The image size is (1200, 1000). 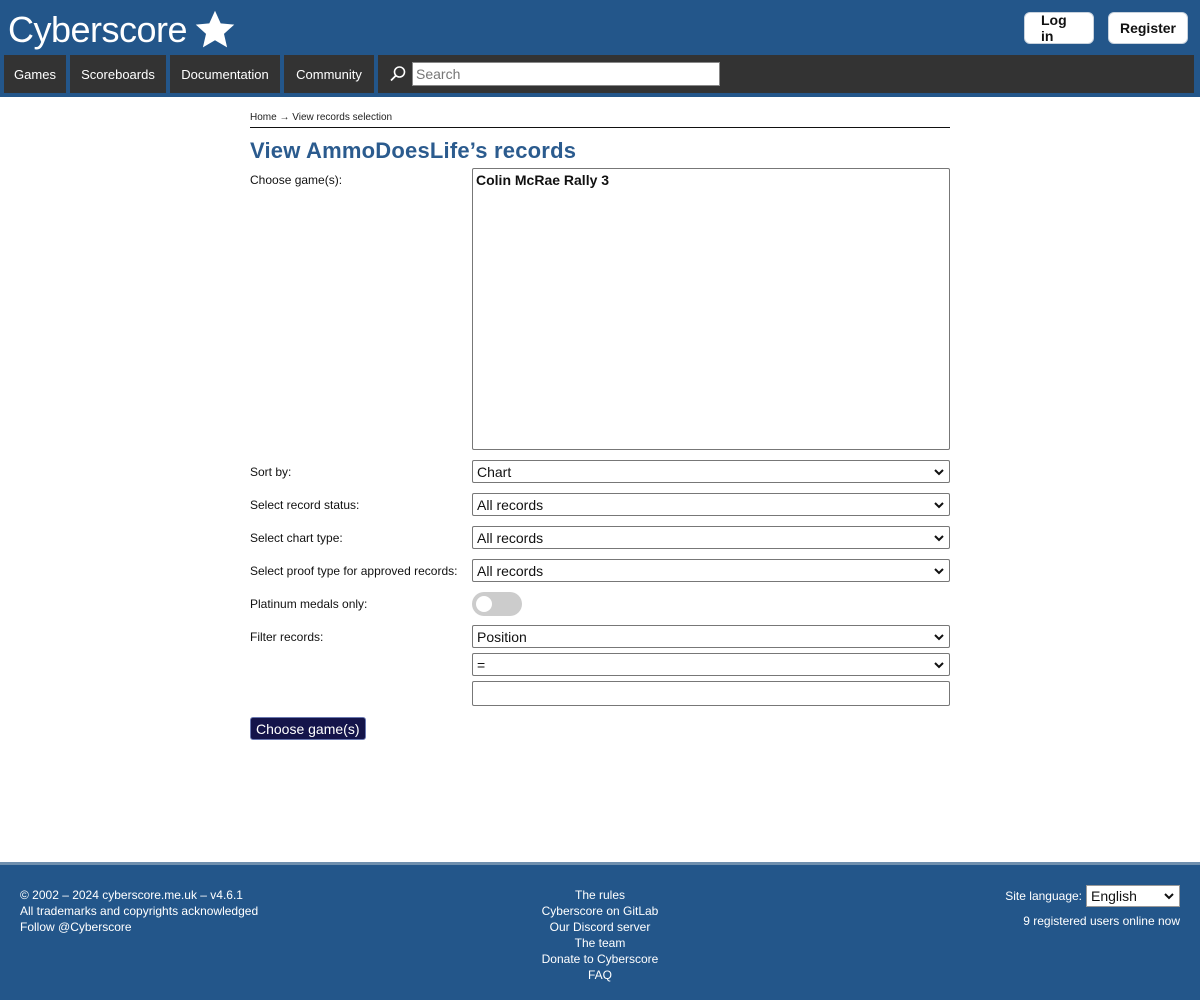 What do you see at coordinates (600, 927) in the screenshot?
I see `footer-link-discord: Our Discord server` at bounding box center [600, 927].